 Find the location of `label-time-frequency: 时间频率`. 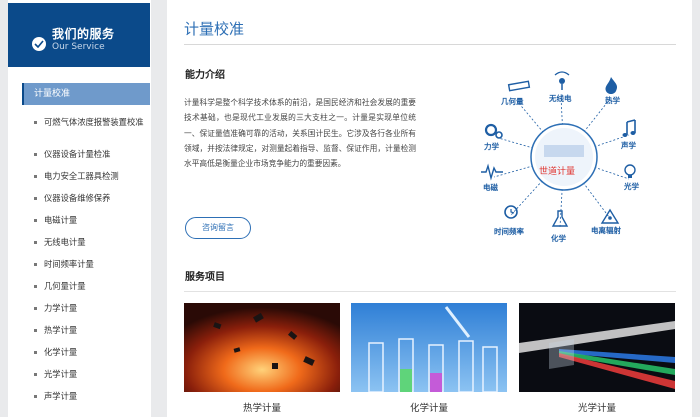

label-time-frequency: 时间频率 is located at coordinates (509, 231).